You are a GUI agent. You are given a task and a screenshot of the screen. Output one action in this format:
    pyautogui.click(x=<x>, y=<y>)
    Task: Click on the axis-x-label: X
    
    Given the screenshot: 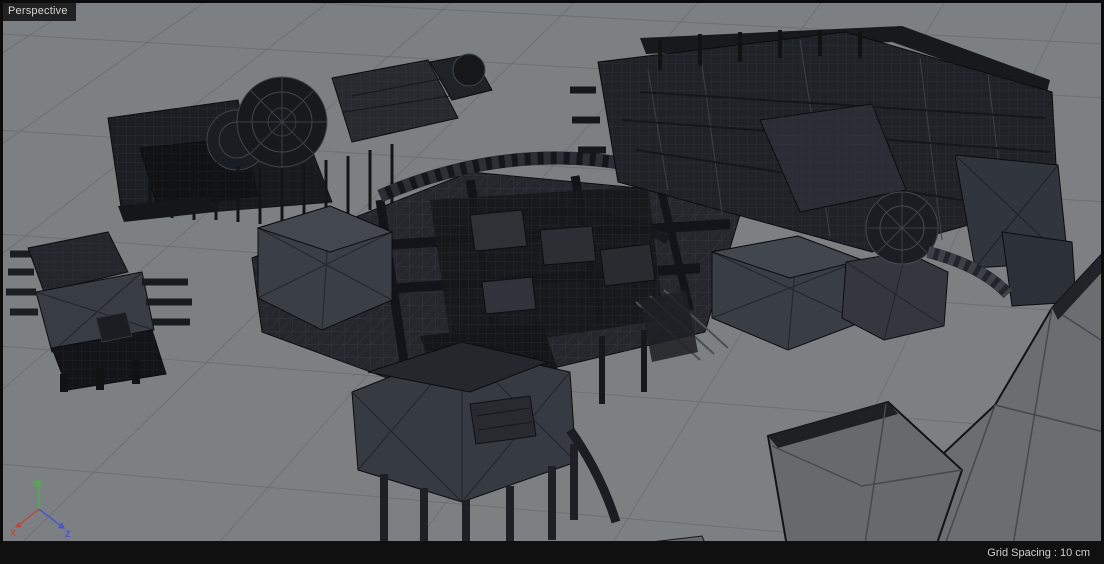 What is the action you would take?
    pyautogui.click(x=13, y=533)
    